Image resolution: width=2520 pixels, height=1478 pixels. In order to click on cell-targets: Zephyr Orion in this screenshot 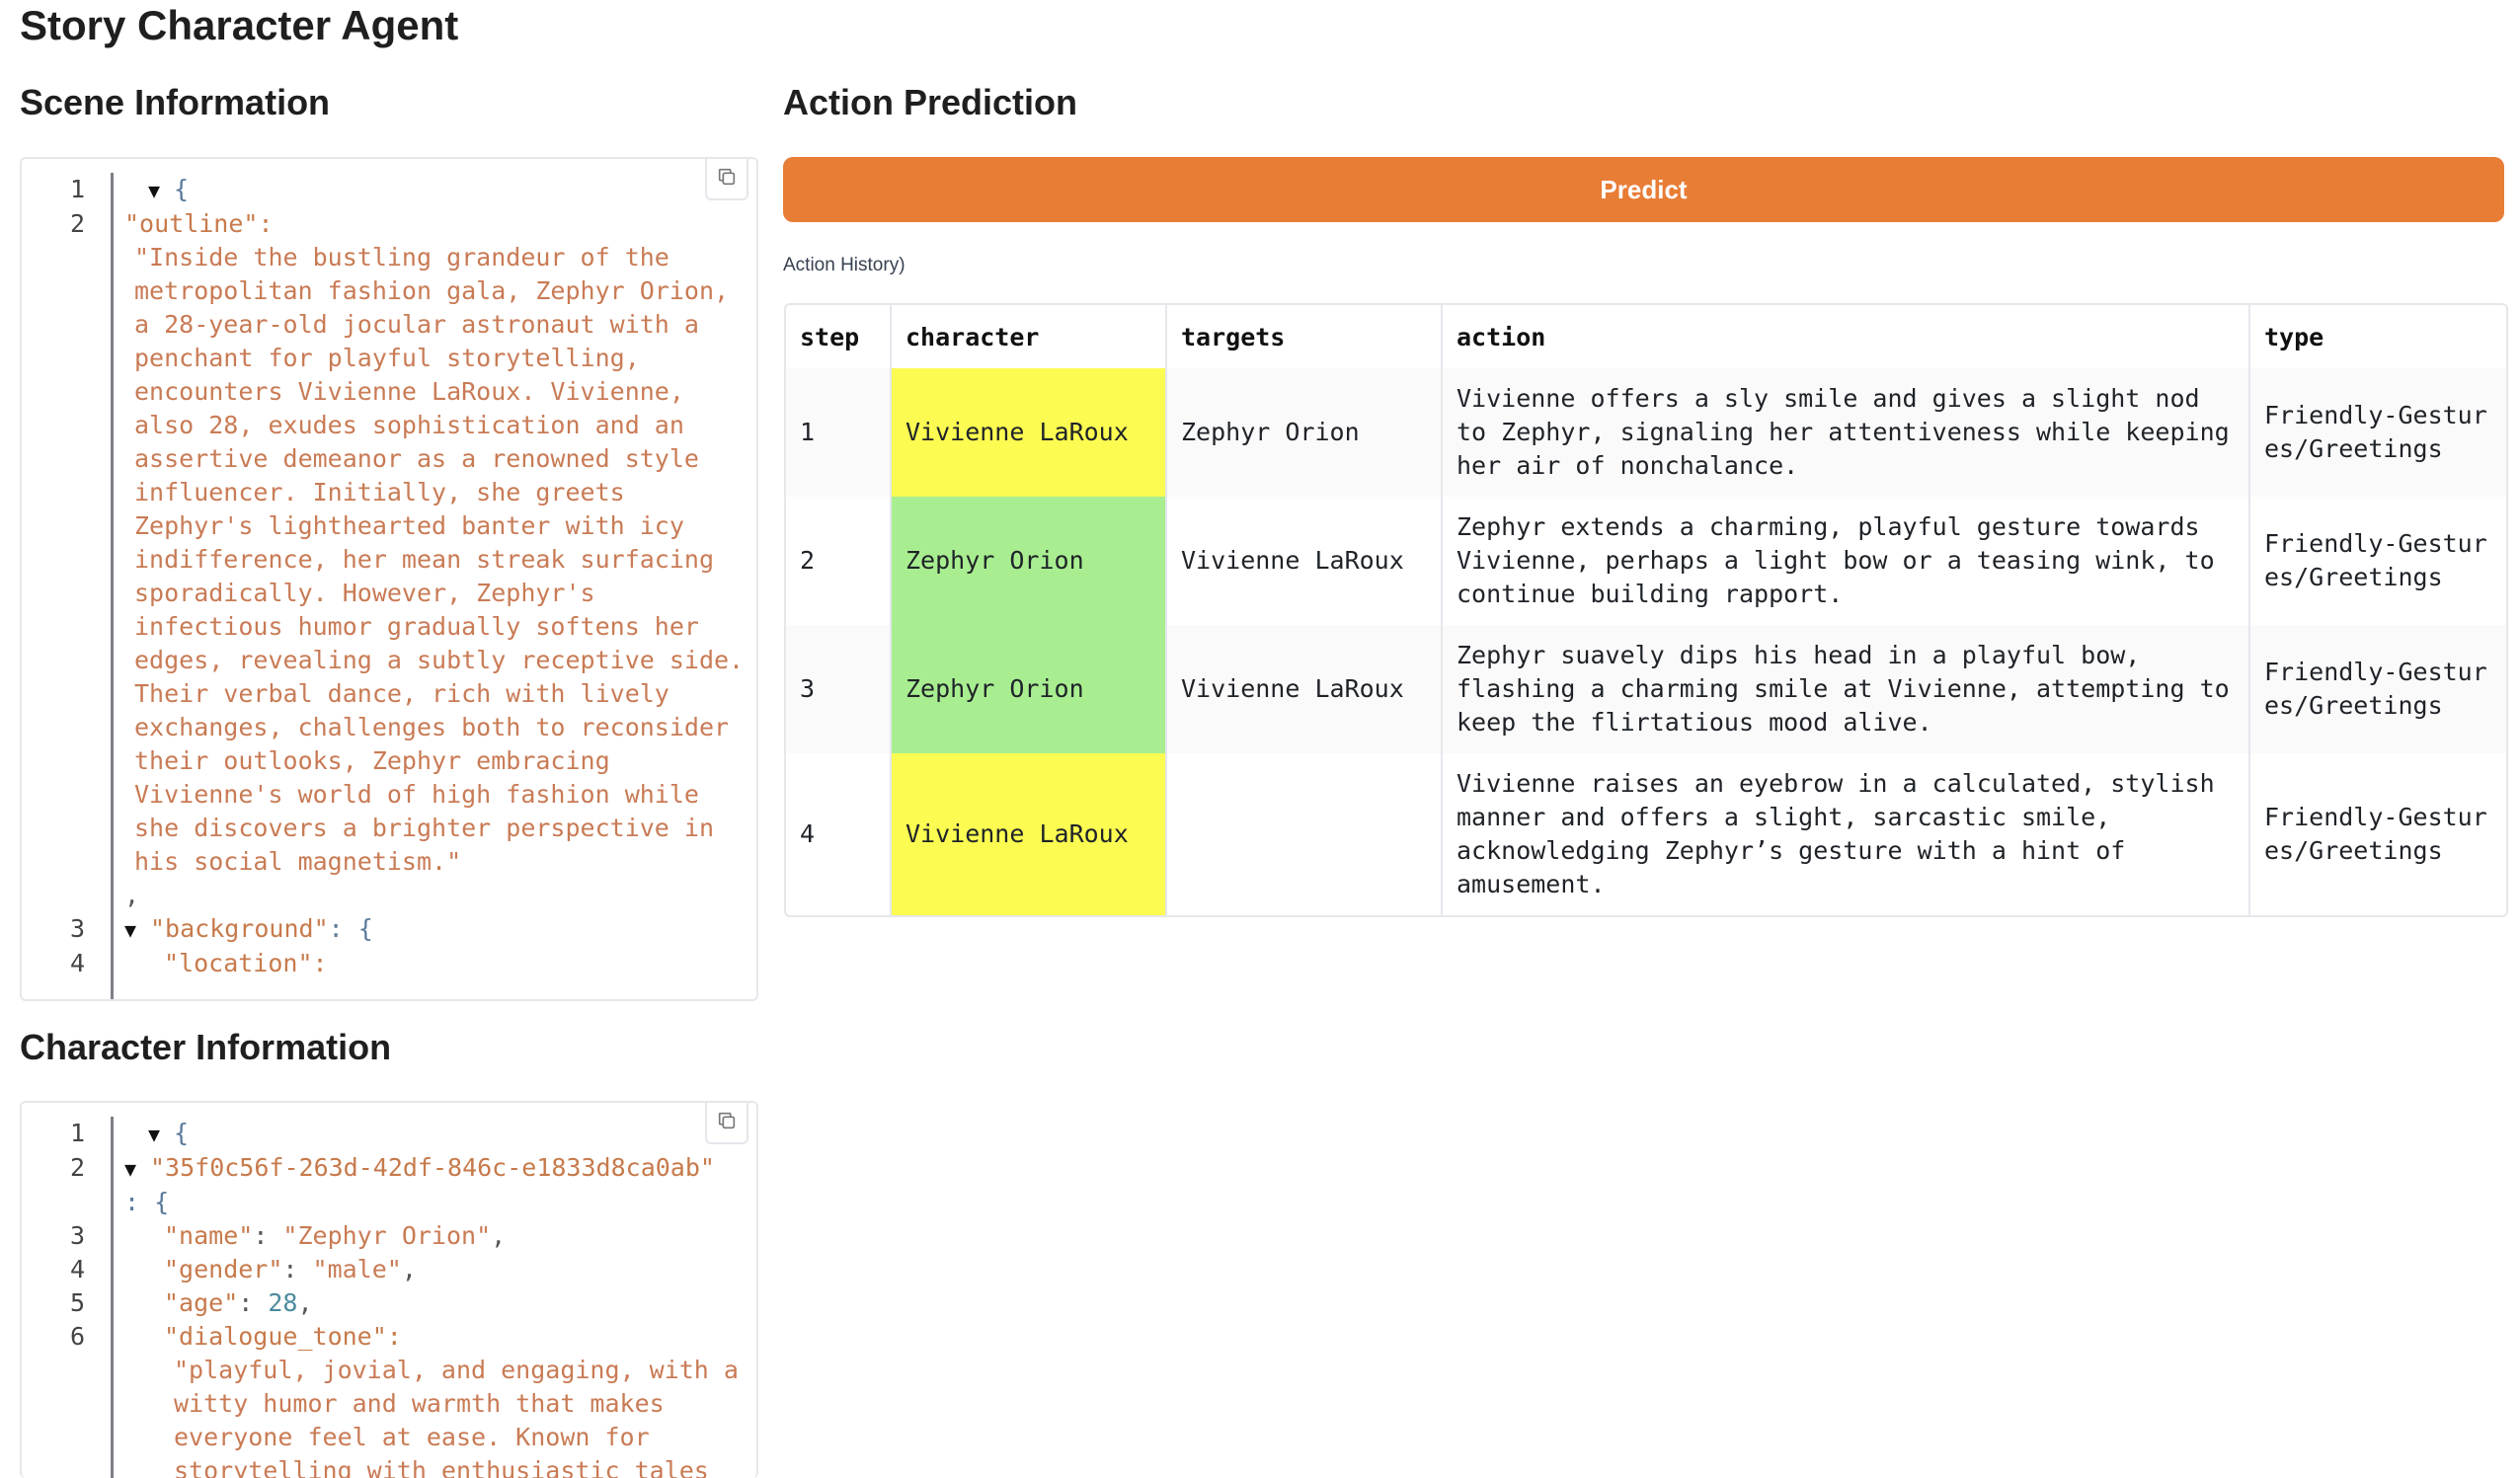, I will do `click(1304, 432)`.